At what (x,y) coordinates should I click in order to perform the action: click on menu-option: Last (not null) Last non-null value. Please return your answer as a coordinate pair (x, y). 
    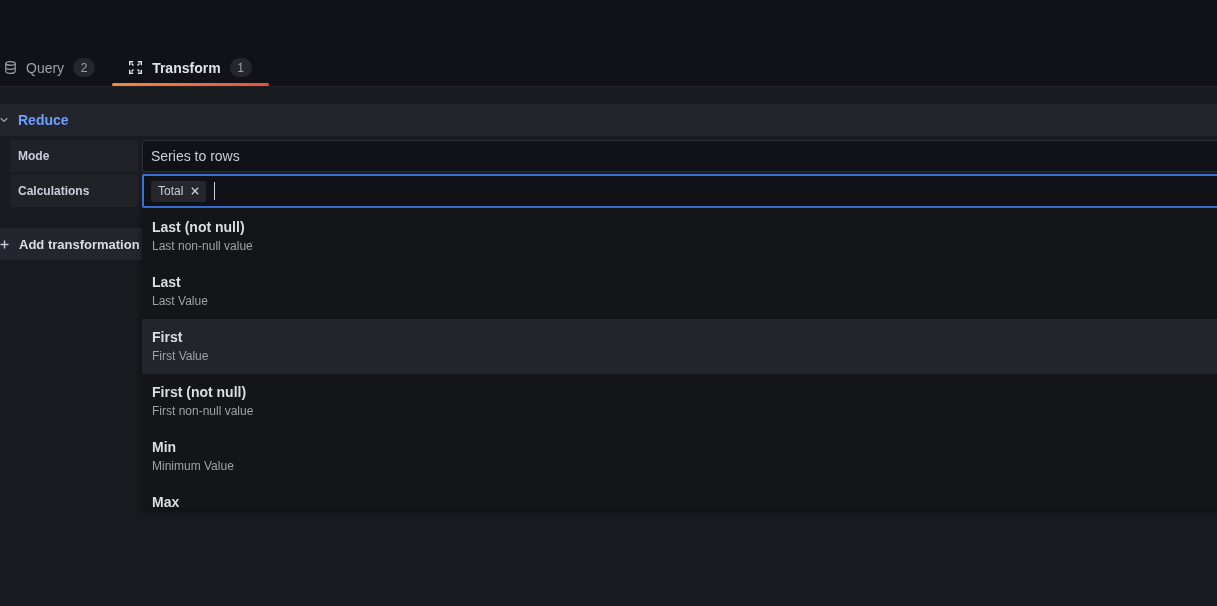
    Looking at the image, I should click on (679, 236).